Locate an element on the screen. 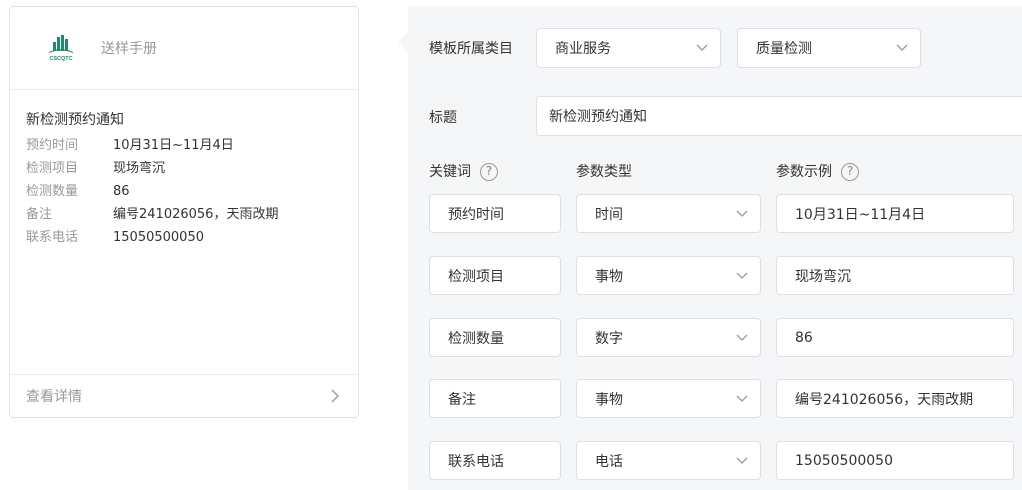  param-type-select: 电话 is located at coordinates (668, 460).